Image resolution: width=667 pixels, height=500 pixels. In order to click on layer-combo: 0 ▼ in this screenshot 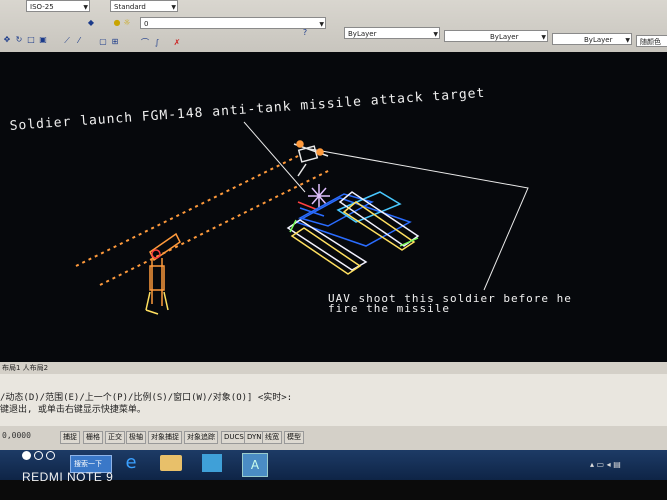, I will do `click(233, 23)`.